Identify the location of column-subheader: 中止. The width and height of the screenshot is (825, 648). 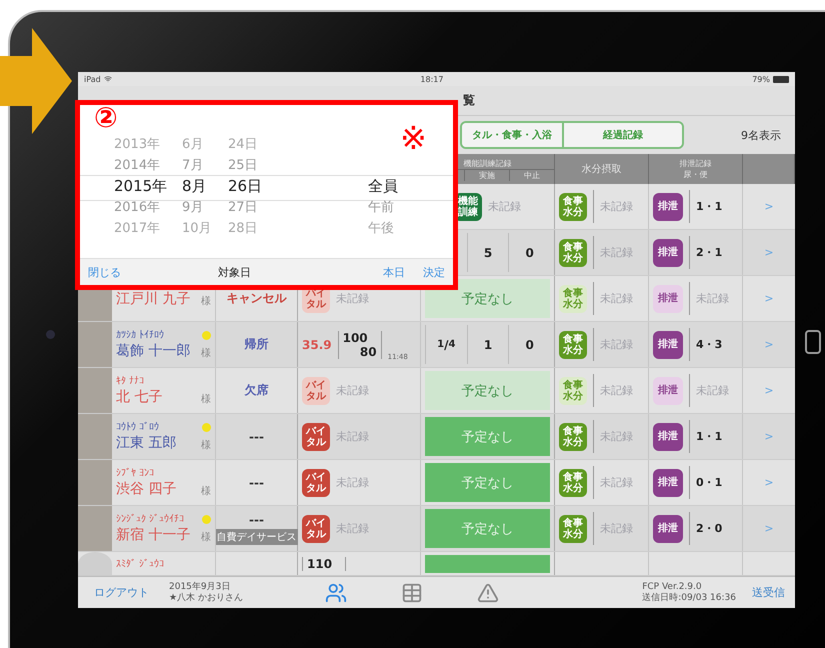
(531, 175).